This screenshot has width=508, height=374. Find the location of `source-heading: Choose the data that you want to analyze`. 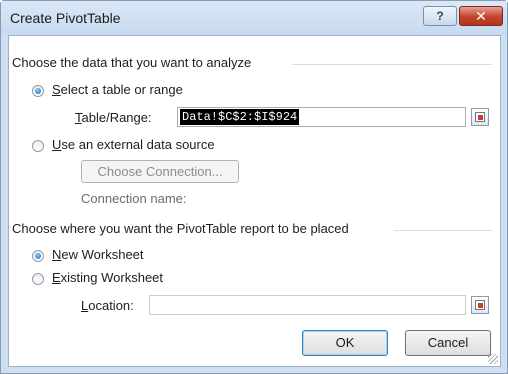

source-heading: Choose the data that you want to analyze is located at coordinates (132, 62).